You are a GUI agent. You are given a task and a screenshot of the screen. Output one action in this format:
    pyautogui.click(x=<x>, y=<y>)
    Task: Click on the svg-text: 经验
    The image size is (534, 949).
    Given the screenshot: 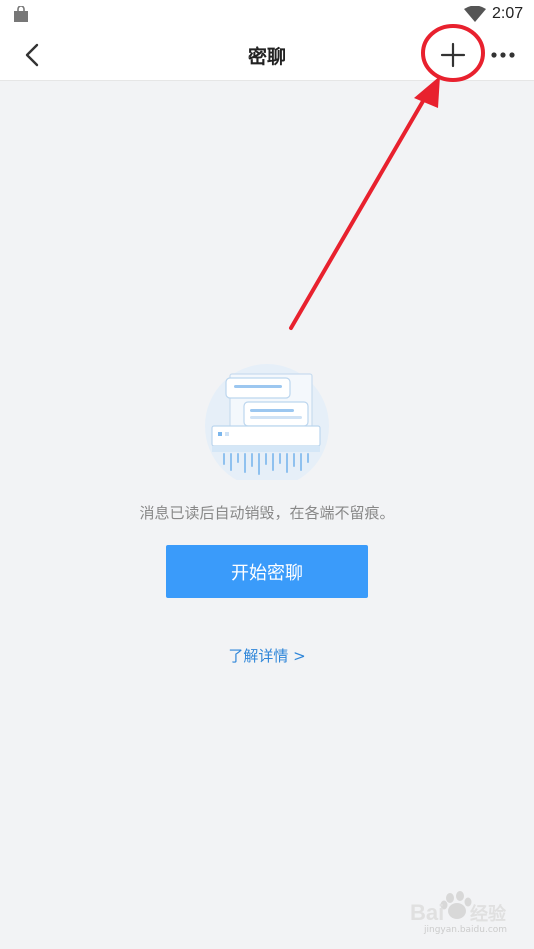 What is the action you would take?
    pyautogui.click(x=488, y=914)
    